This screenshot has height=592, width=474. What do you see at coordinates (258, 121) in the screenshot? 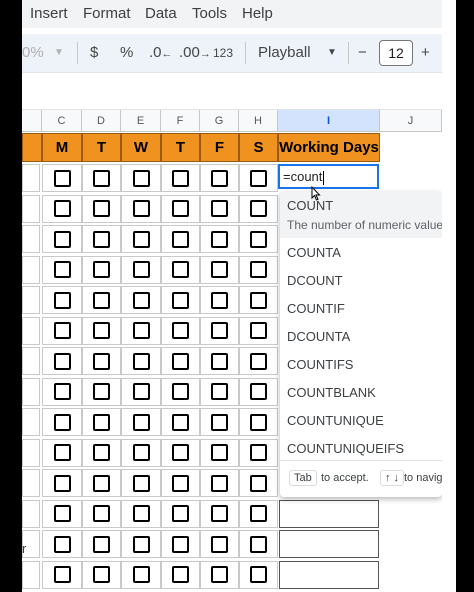
I see `column-header-h: H` at bounding box center [258, 121].